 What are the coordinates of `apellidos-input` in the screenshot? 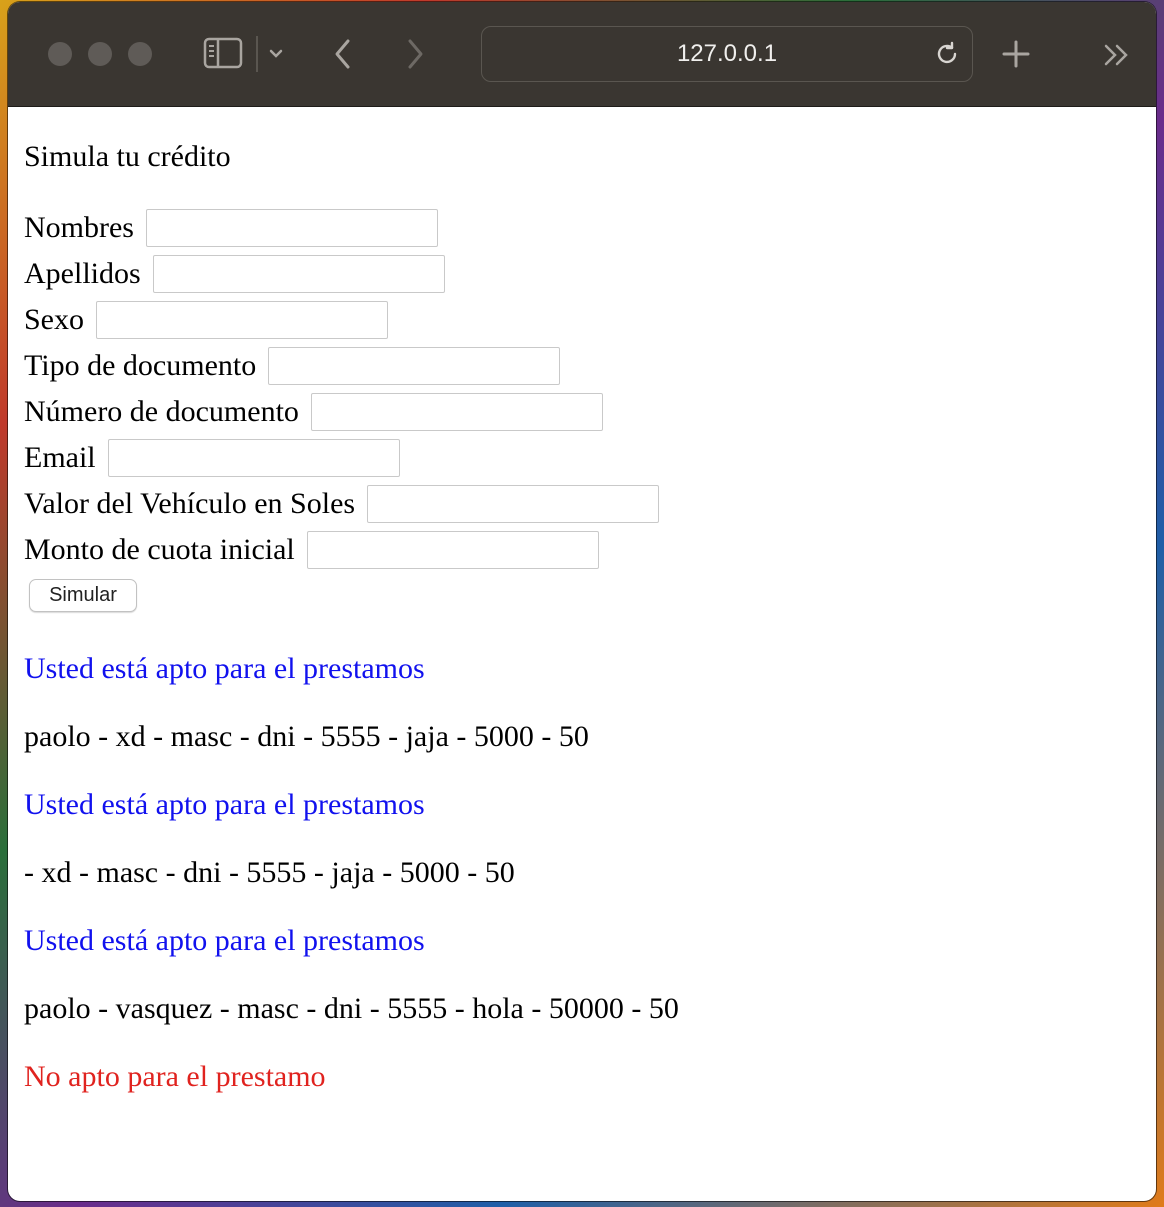 It's located at (298, 274).